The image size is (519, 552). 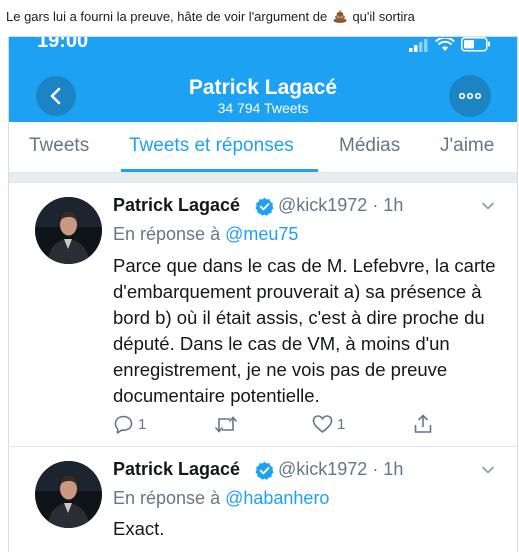 What do you see at coordinates (340, 16) in the screenshot?
I see `pile-of-poo-icon` at bounding box center [340, 16].